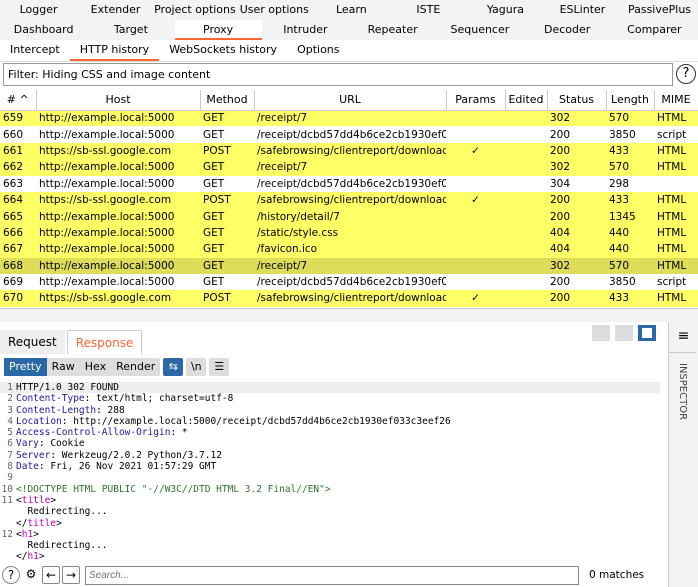 This screenshot has height=587, width=698. What do you see at coordinates (10, 444) in the screenshot?
I see `line-number: 6` at bounding box center [10, 444].